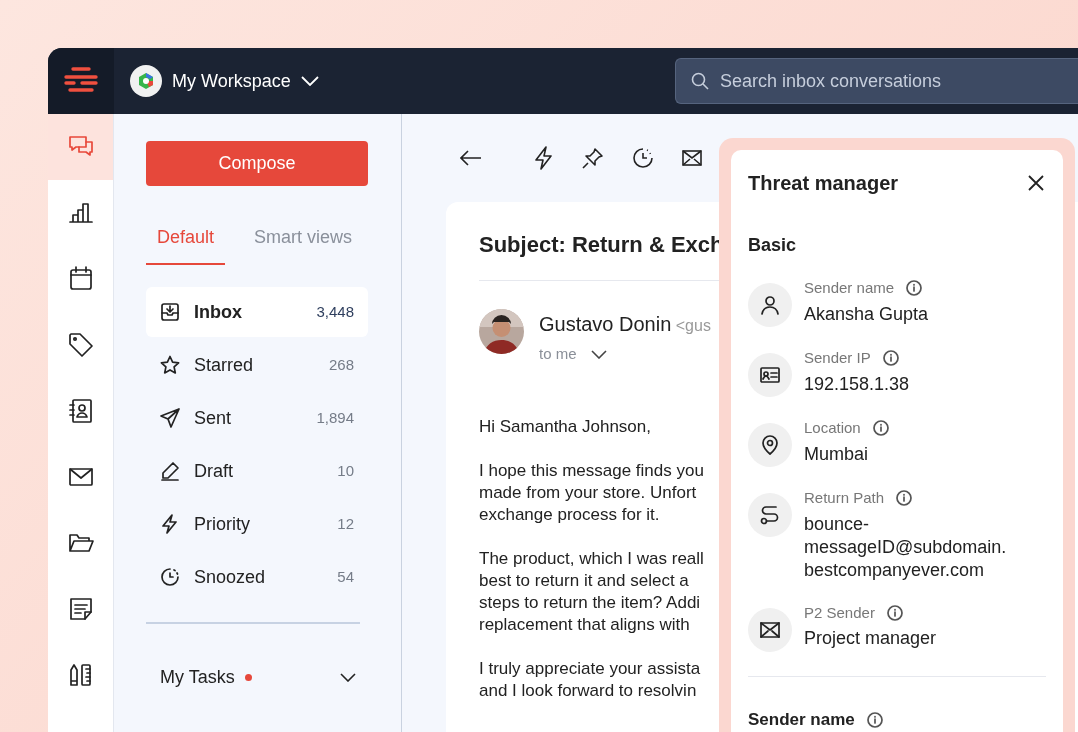 The image size is (1078, 732). What do you see at coordinates (801, 719) in the screenshot?
I see `section-heading: Sender name` at bounding box center [801, 719].